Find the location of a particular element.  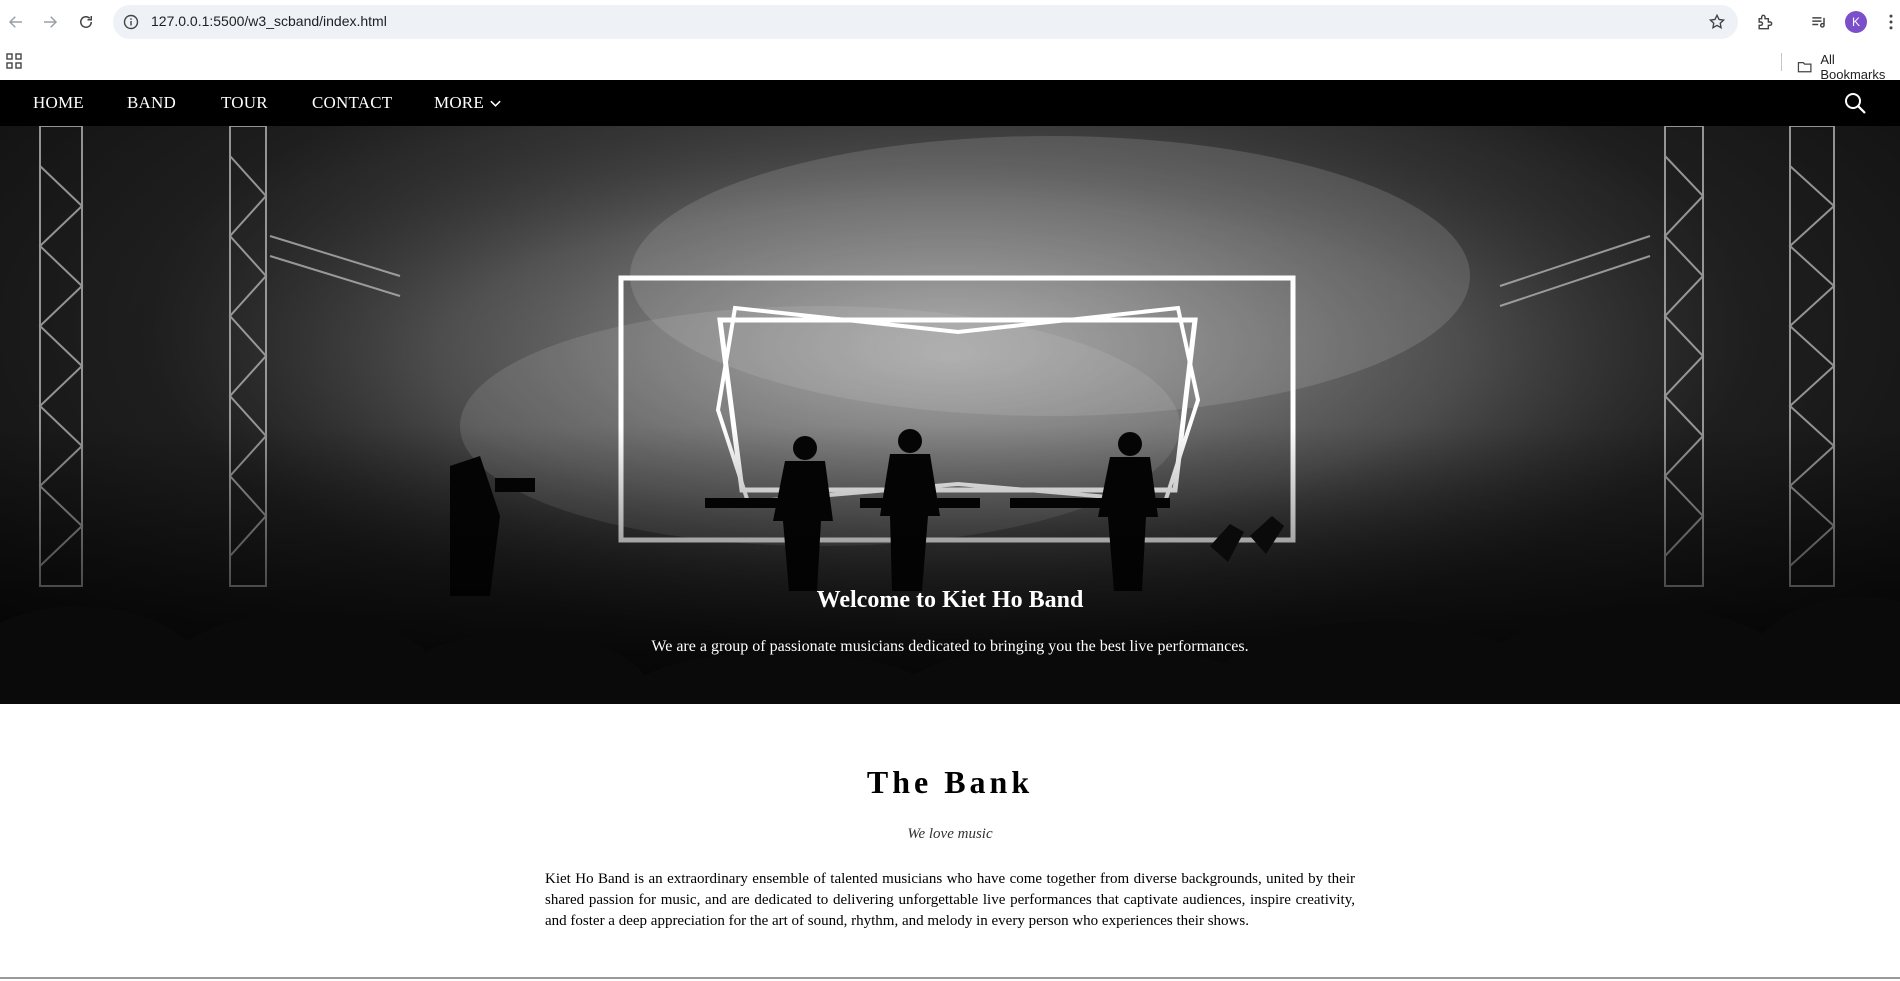

folder-icon is located at coordinates (1804, 67).